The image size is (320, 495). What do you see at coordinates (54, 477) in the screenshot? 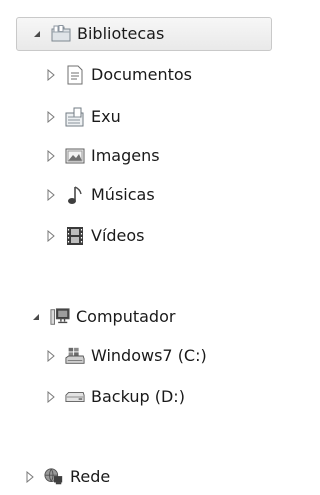
I see `network-icon` at bounding box center [54, 477].